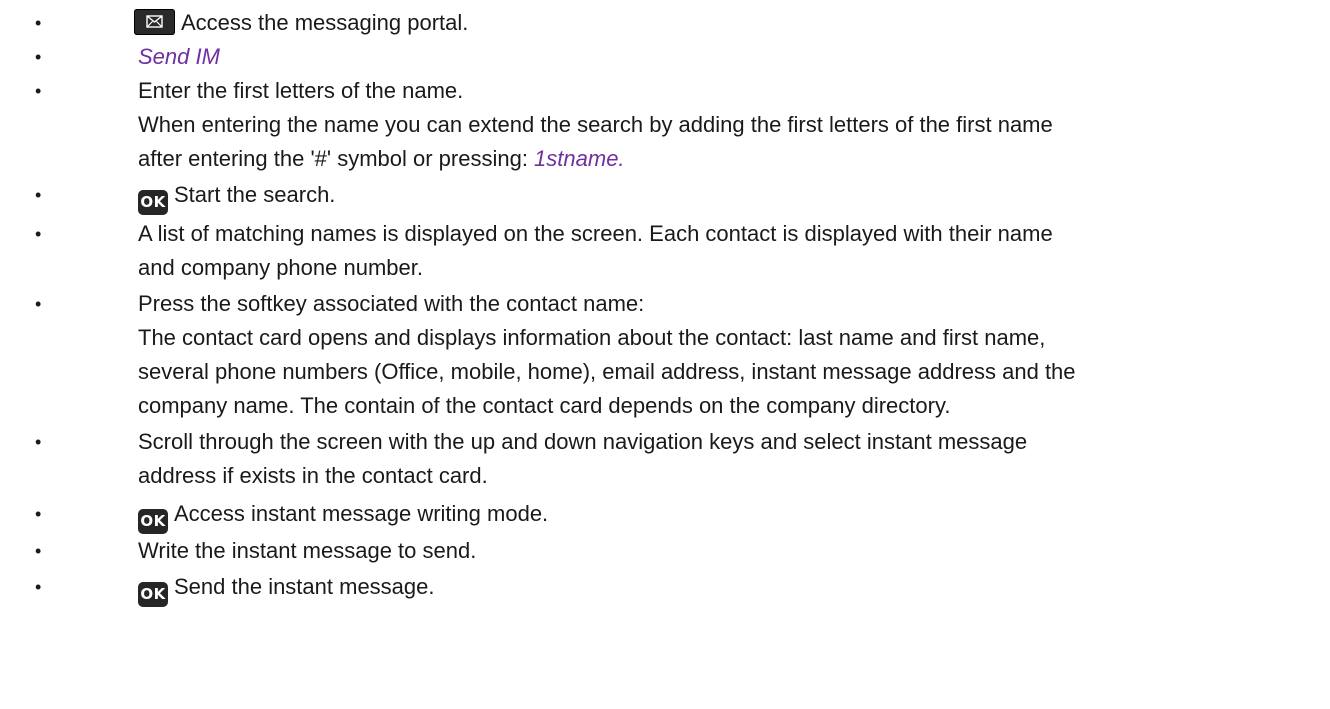  Describe the element at coordinates (179, 56) in the screenshot. I see `softkey-label: Send IM` at that location.